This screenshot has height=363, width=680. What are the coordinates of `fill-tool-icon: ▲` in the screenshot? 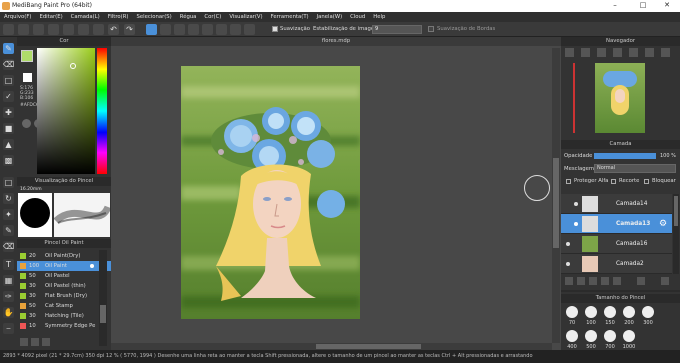 It's located at (8, 144).